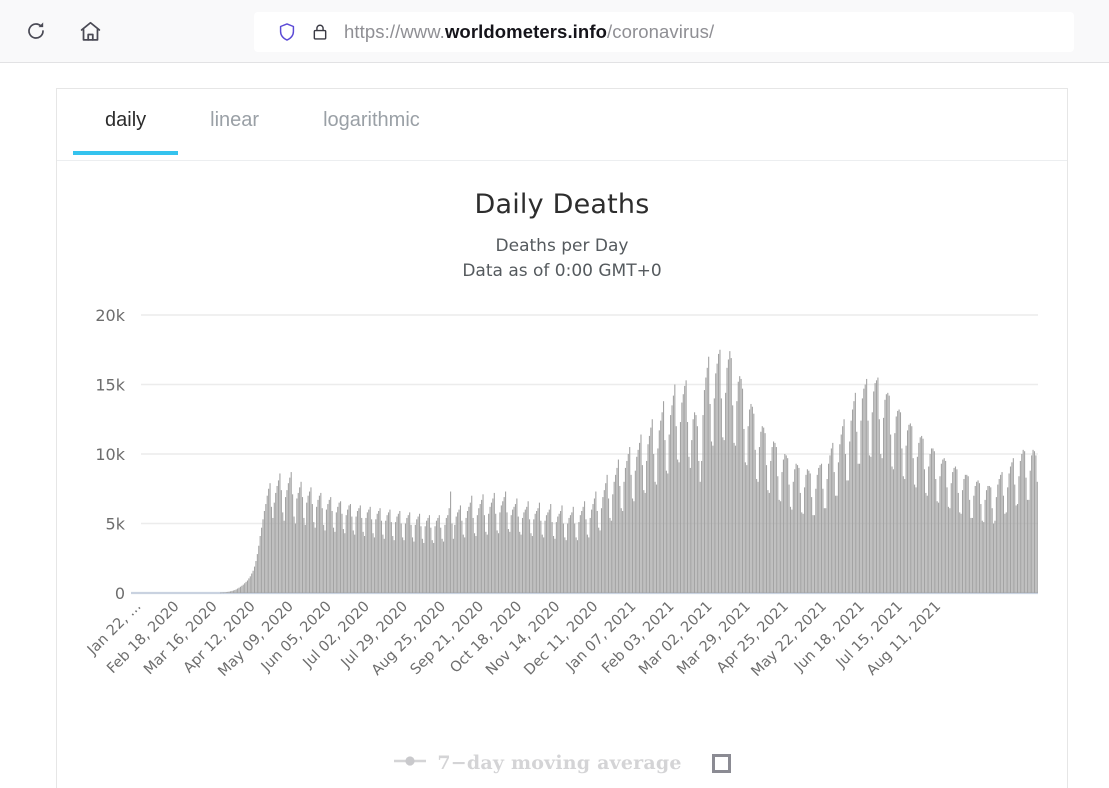 This screenshot has height=788, width=1109. What do you see at coordinates (562, 204) in the screenshot?
I see `chart-title: Daily Deaths` at bounding box center [562, 204].